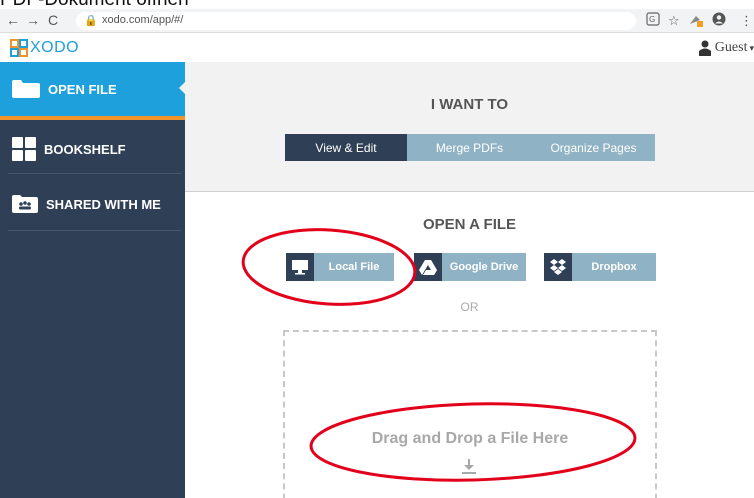 This screenshot has width=754, height=498. Describe the element at coordinates (377, 48) in the screenshot. I see `app-header: XODO Guest ▾` at that location.